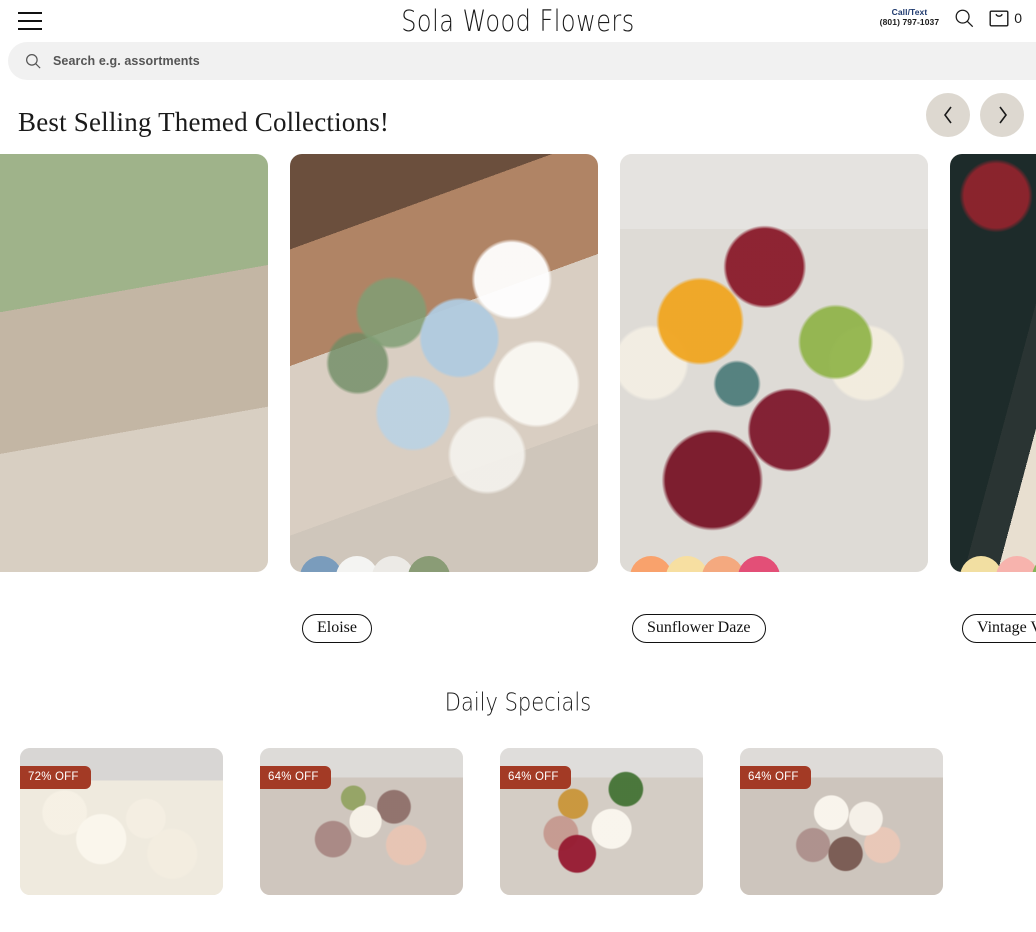 This screenshot has width=1036, height=932. Describe the element at coordinates (126, 61) in the screenshot. I see `search-input: Search e.g. assortments` at that location.